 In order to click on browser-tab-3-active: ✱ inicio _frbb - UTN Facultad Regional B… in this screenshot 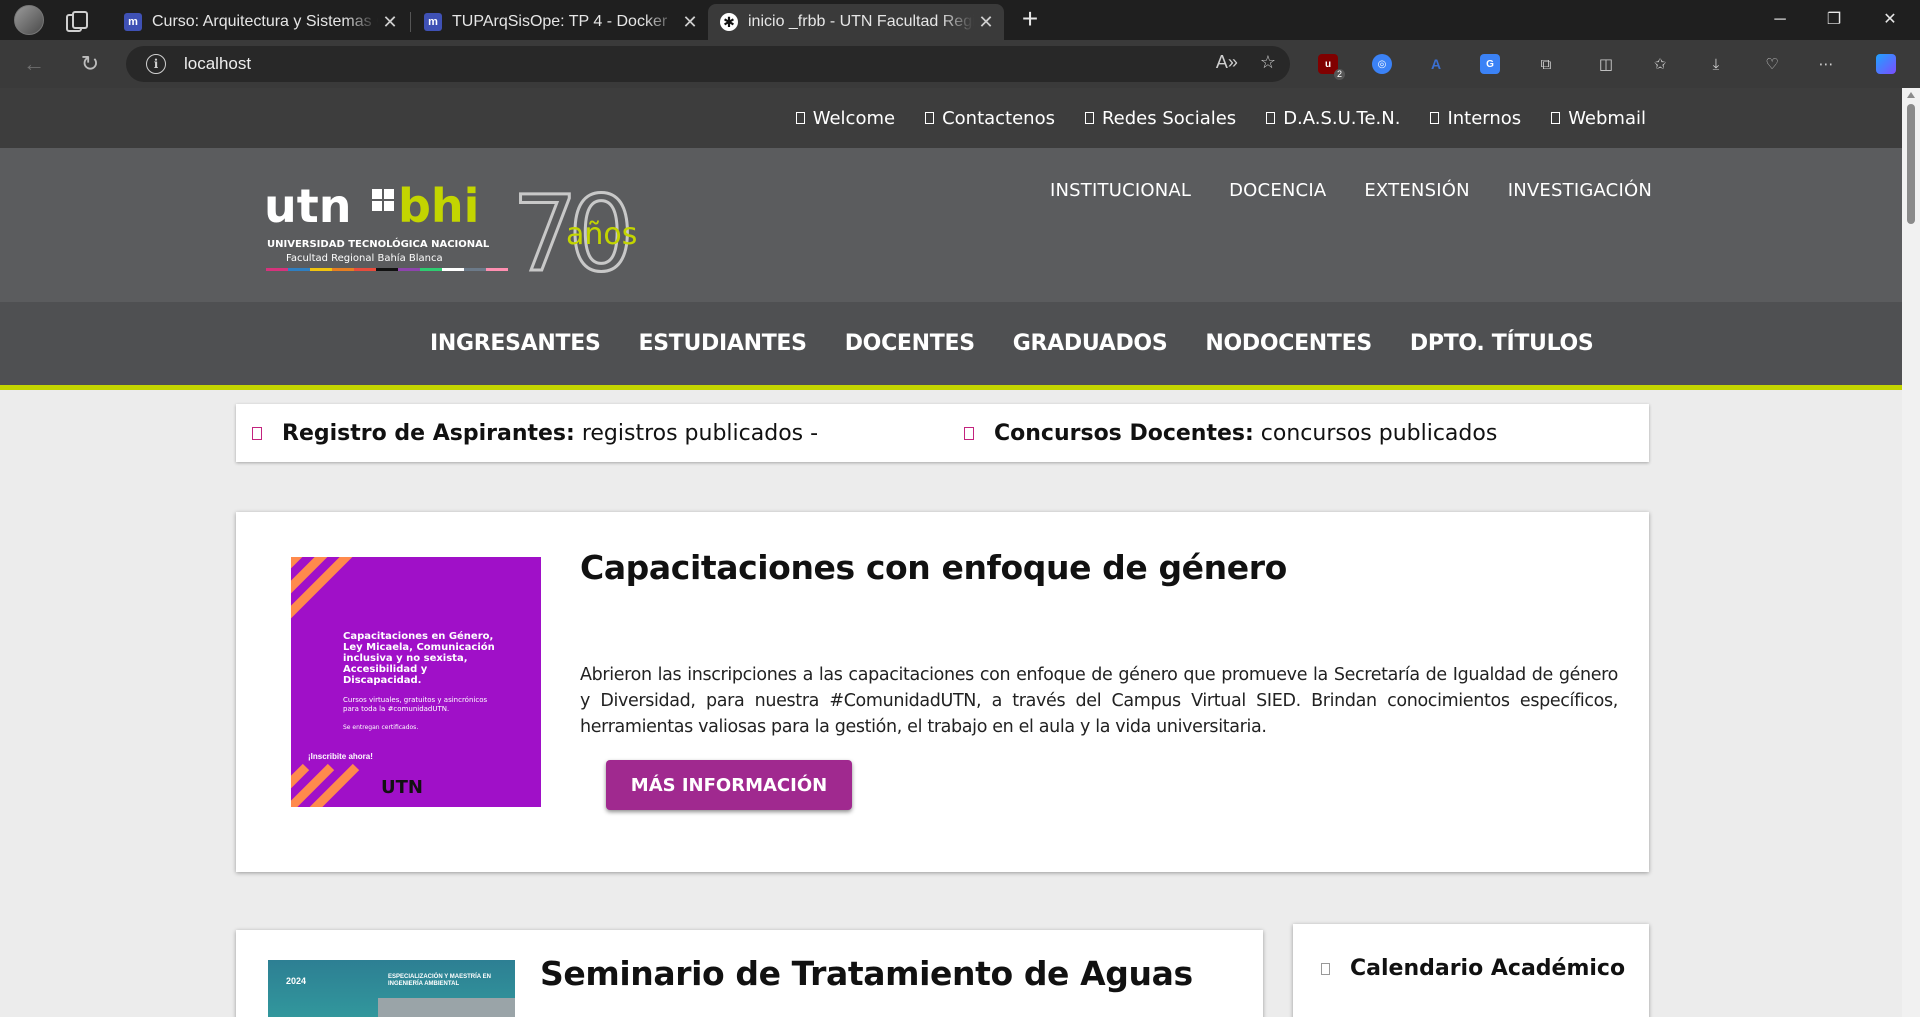, I will do `click(856, 22)`.